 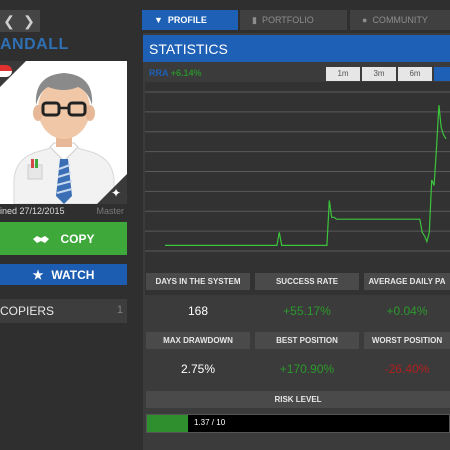 I want to click on handshake-icon, so click(x=41, y=239).